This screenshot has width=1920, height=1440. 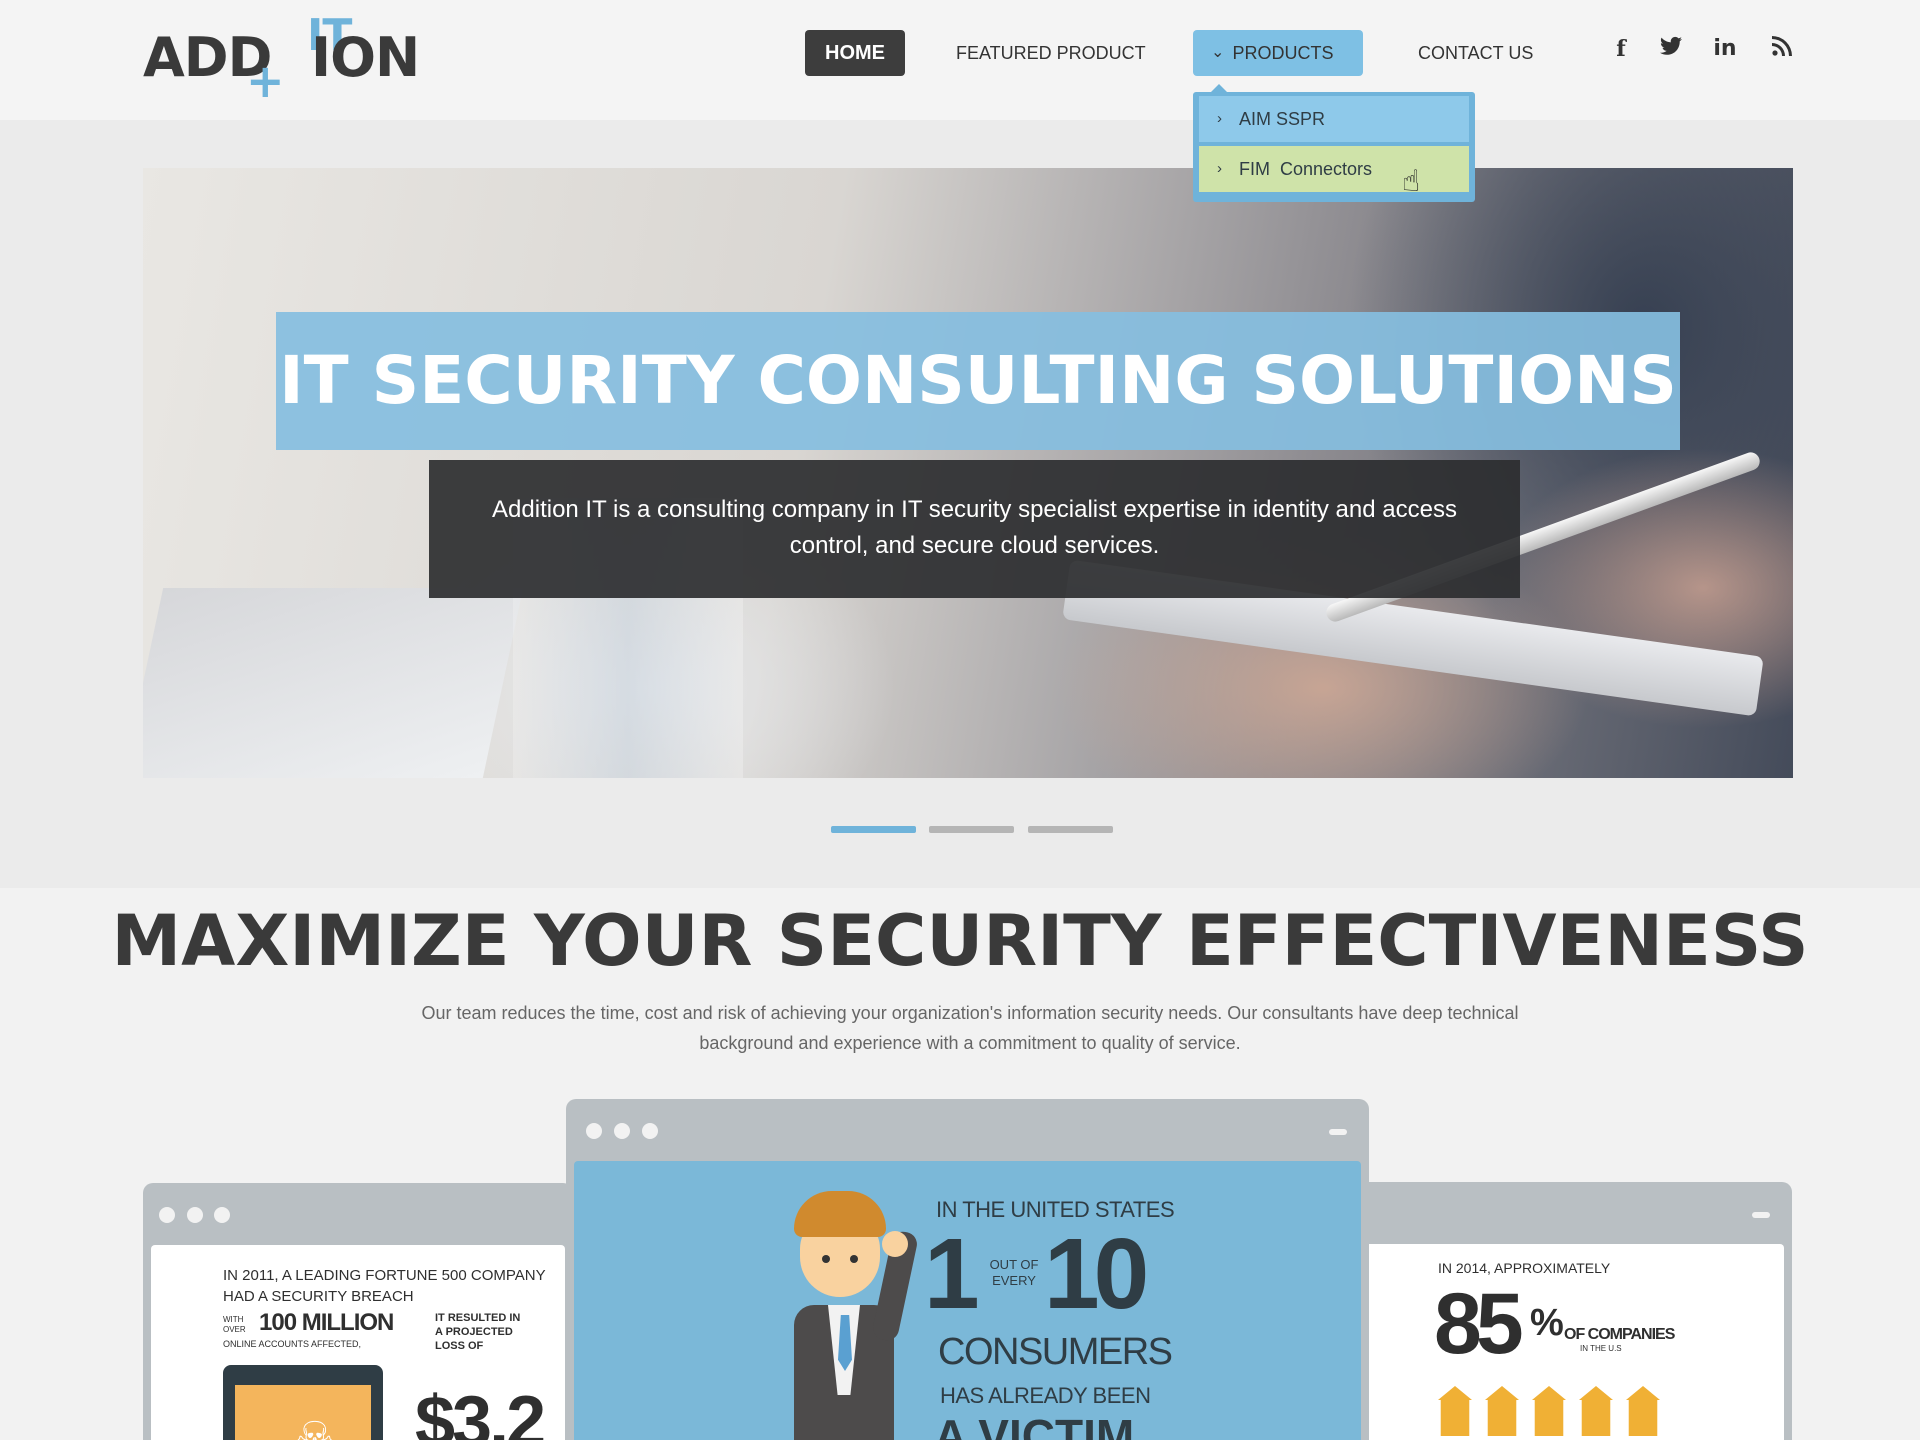 What do you see at coordinates (292, 1344) in the screenshot?
I see `accounts-affected-label: ONLINE ACCOUNTS AFFECTED,` at bounding box center [292, 1344].